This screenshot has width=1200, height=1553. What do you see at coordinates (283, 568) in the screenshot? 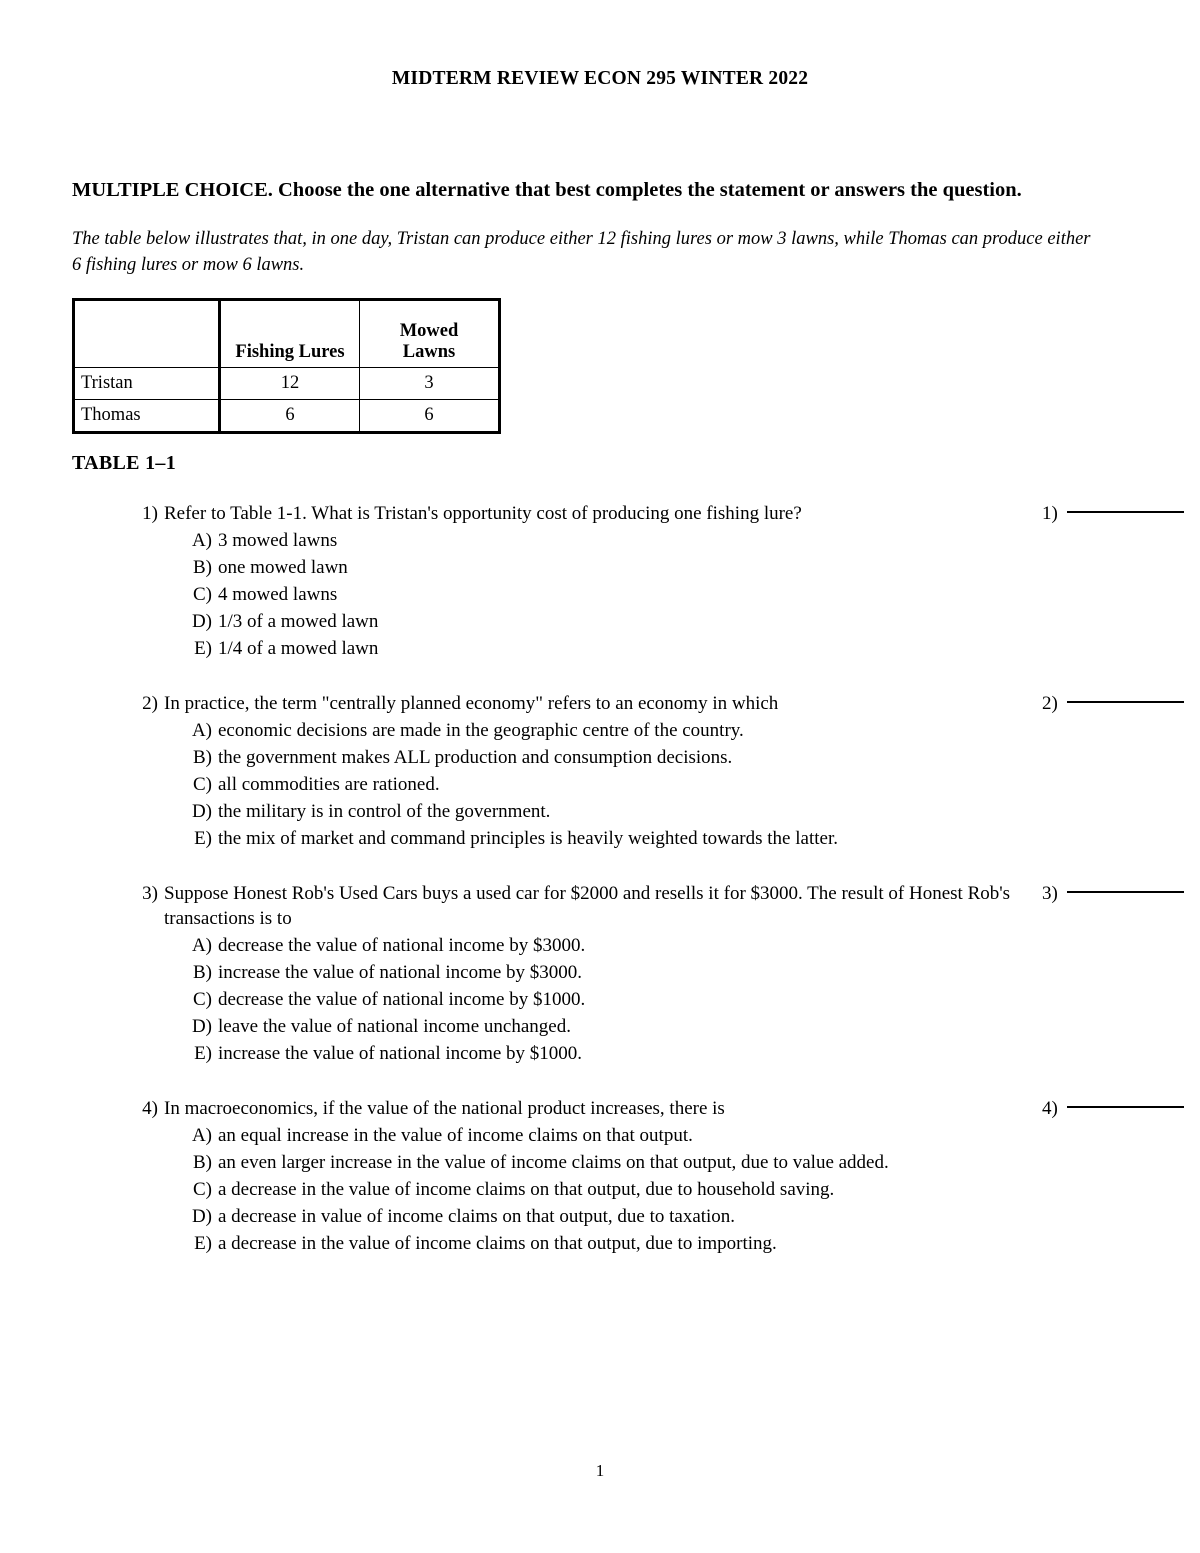
I see `option-text: one mowed lawn` at bounding box center [283, 568].